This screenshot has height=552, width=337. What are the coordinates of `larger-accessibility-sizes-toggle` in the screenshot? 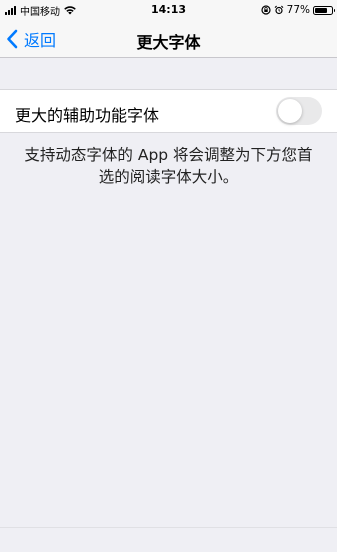 It's located at (299, 111).